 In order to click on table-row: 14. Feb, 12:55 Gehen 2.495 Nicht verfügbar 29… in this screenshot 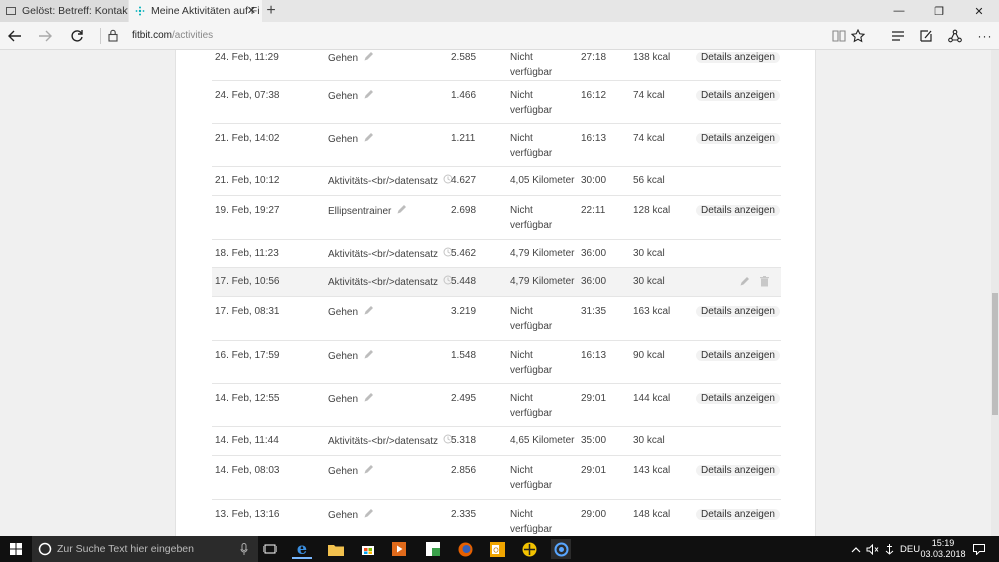, I will do `click(496, 405)`.